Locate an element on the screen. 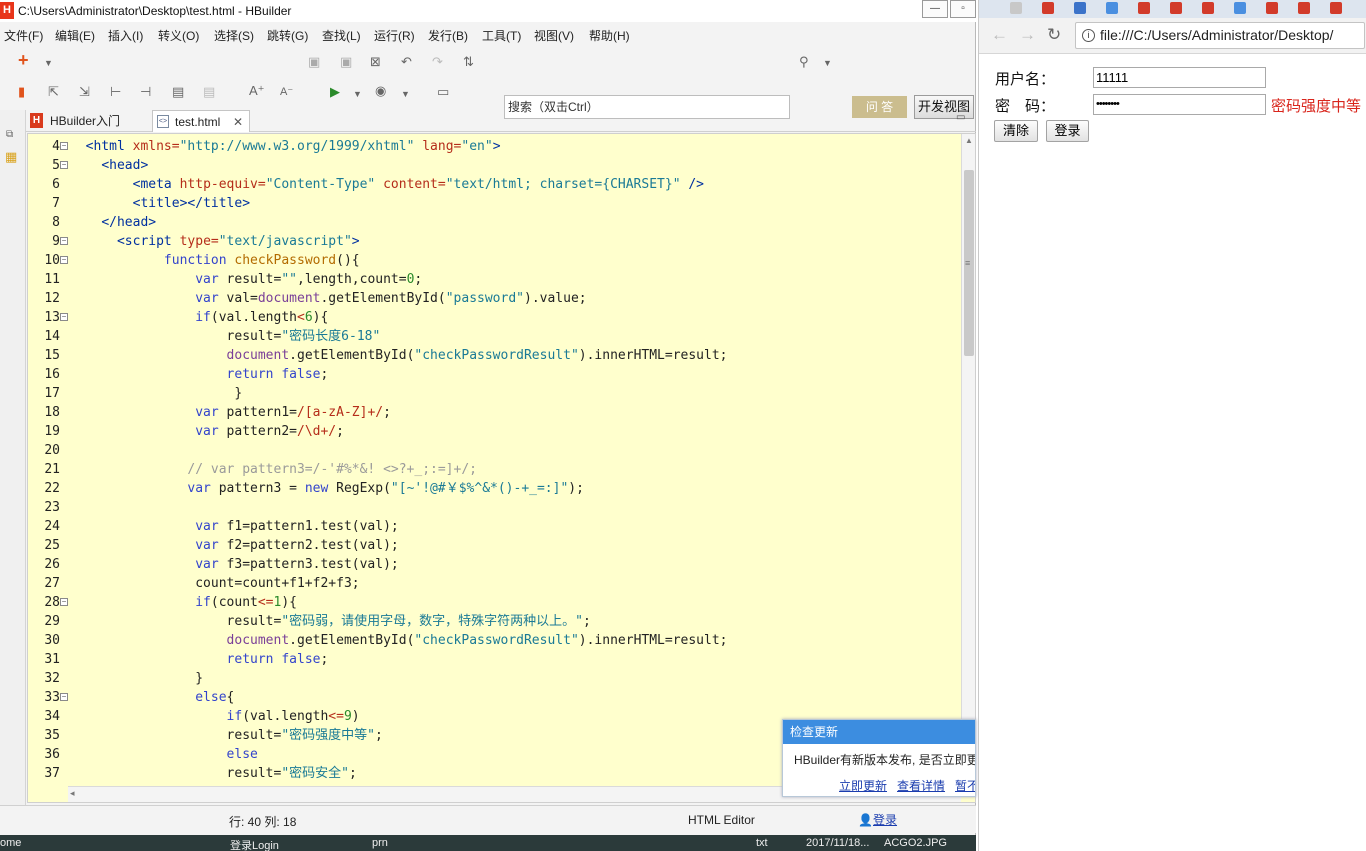  undo-icon: ↶ is located at coordinates (406, 62).